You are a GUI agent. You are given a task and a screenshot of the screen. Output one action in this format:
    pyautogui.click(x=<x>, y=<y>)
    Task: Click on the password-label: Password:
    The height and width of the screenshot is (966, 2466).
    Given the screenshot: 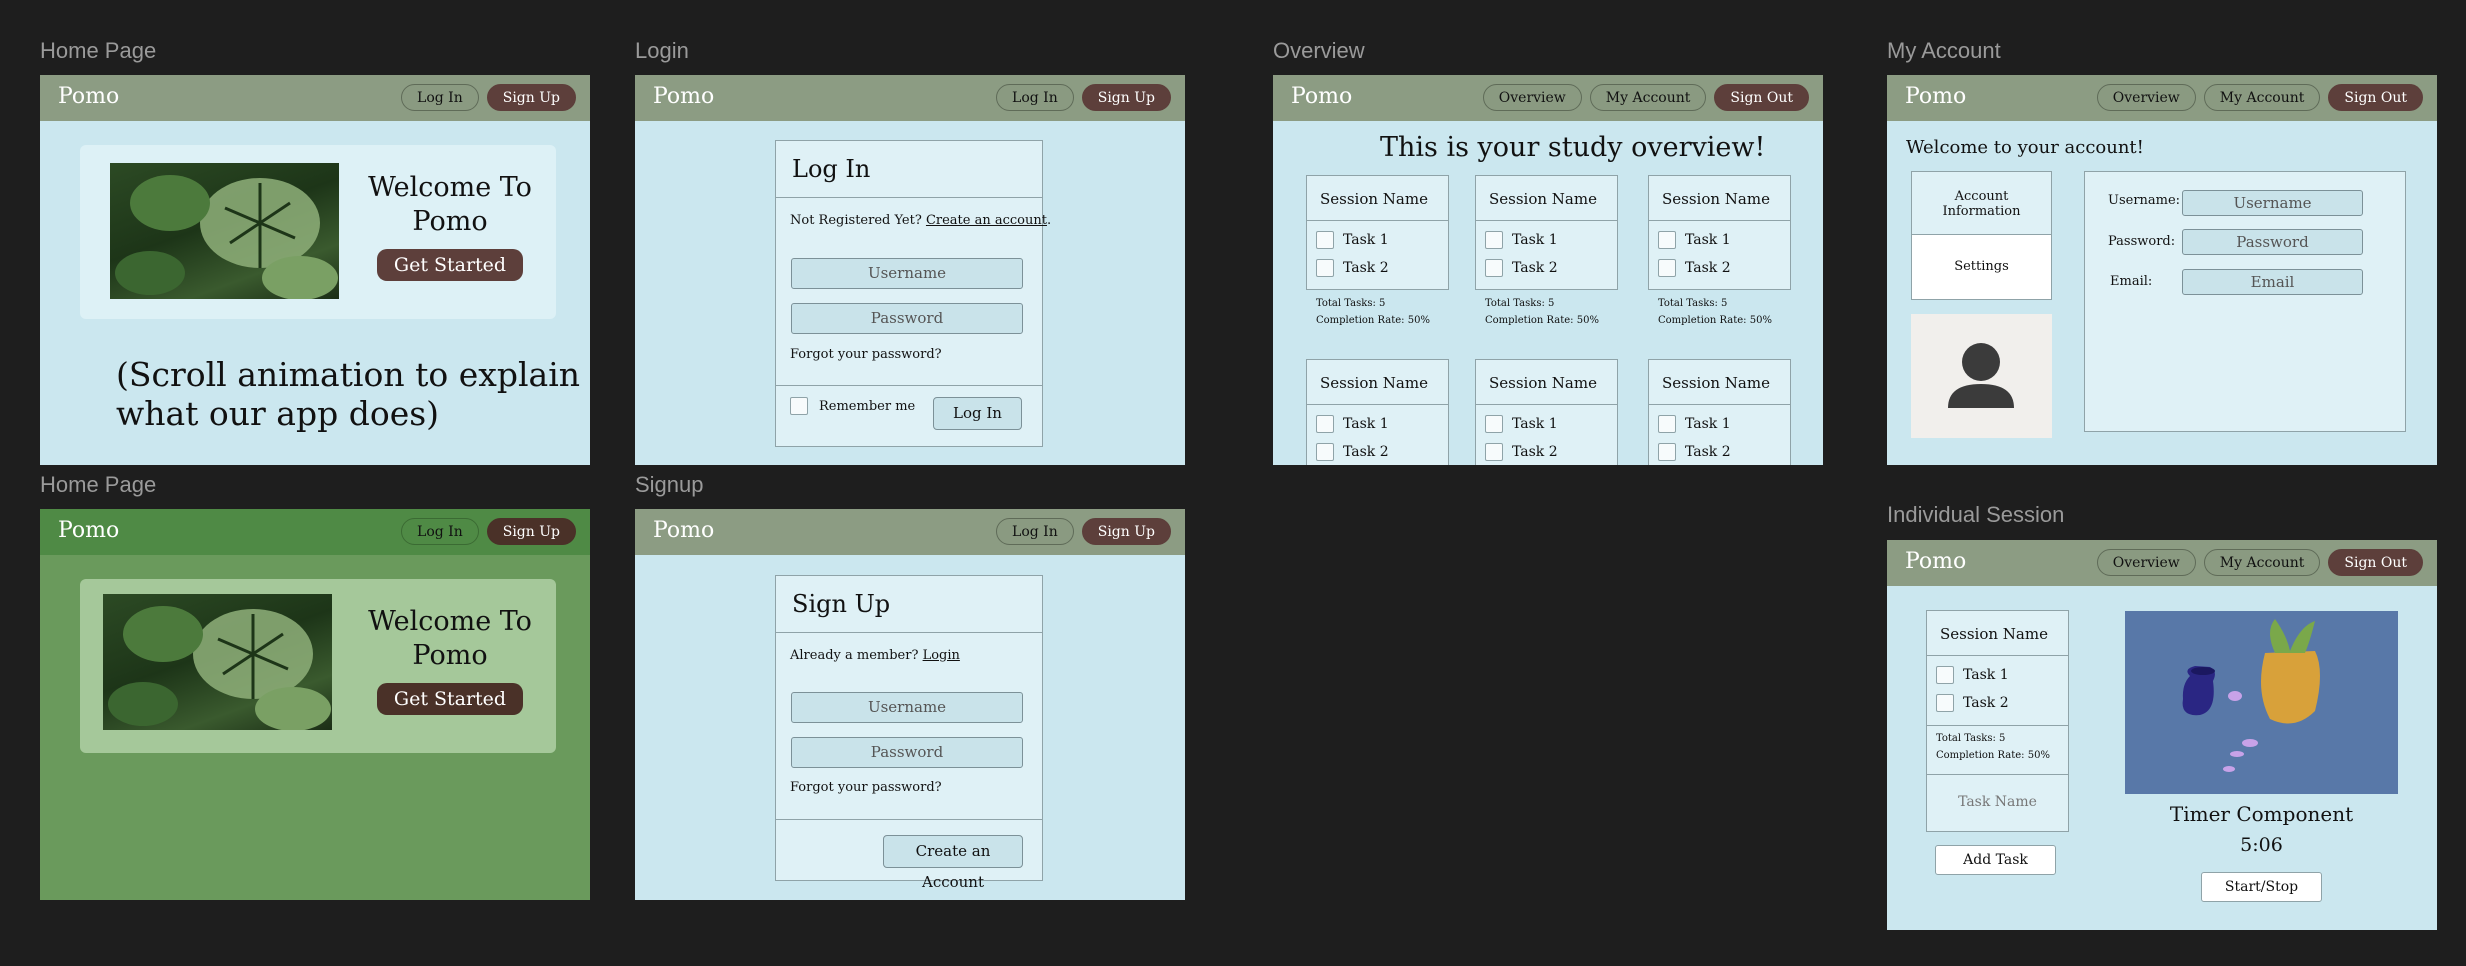 What is the action you would take?
    pyautogui.click(x=2142, y=241)
    